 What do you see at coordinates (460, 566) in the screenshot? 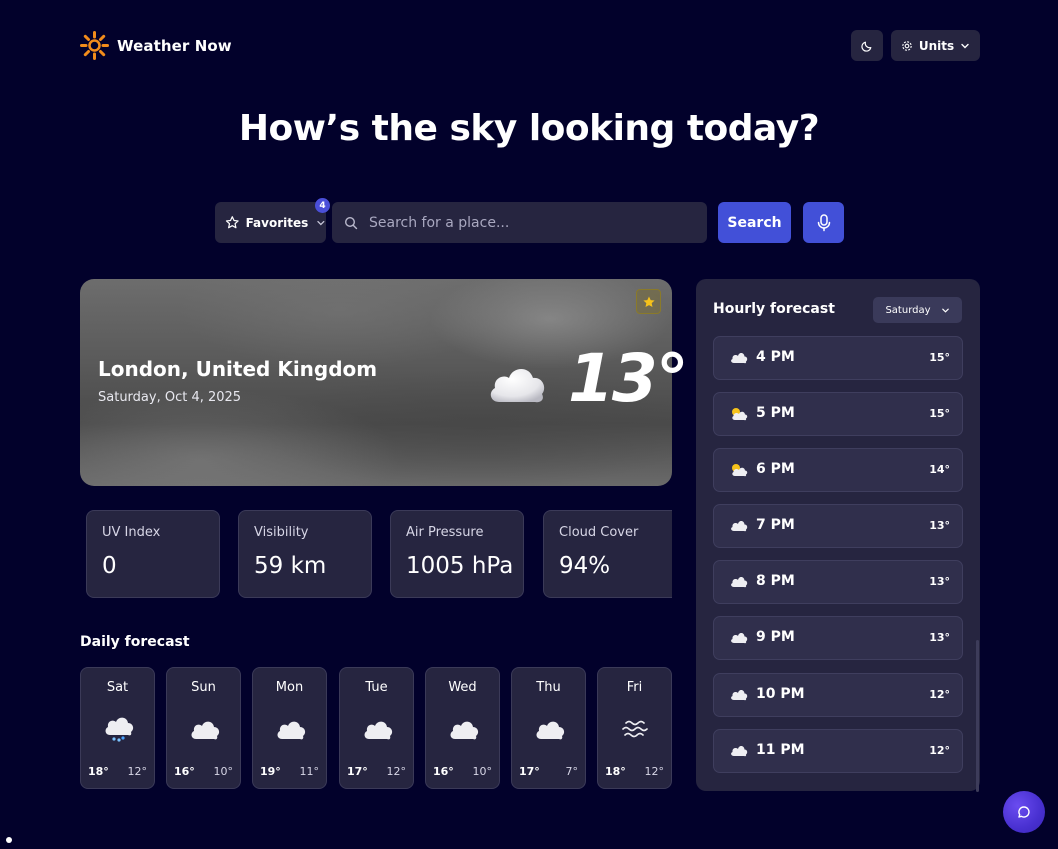
I see `stat-value: 1005 hPa` at bounding box center [460, 566].